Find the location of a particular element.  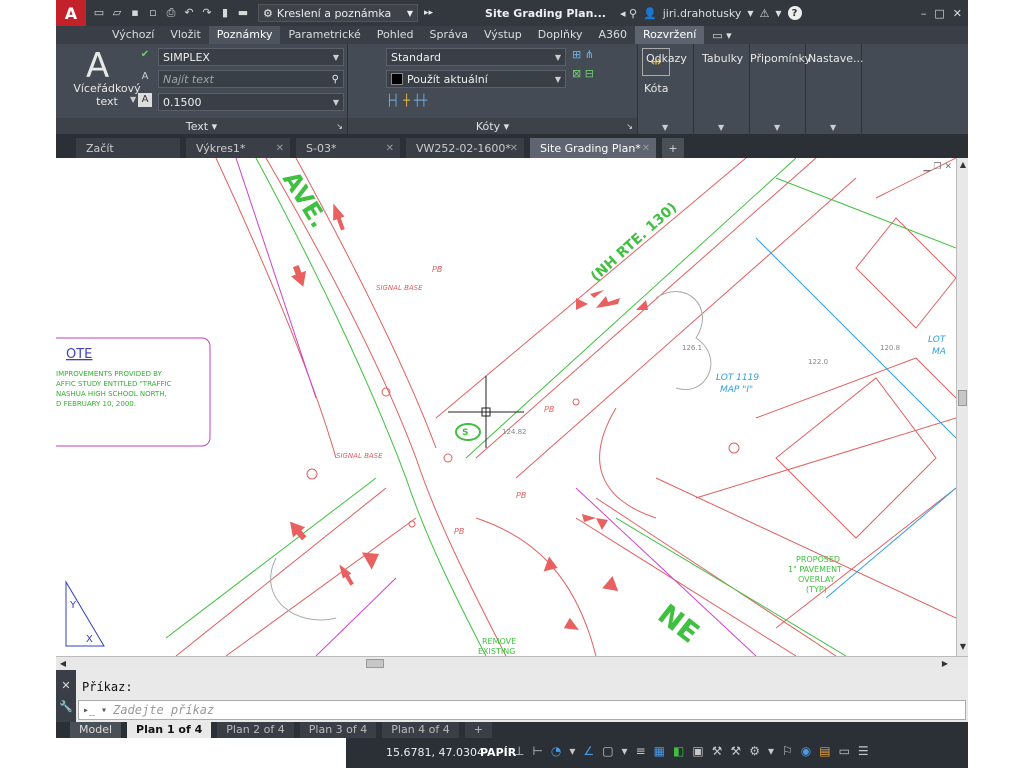

tab-model: Model is located at coordinates (96, 730).